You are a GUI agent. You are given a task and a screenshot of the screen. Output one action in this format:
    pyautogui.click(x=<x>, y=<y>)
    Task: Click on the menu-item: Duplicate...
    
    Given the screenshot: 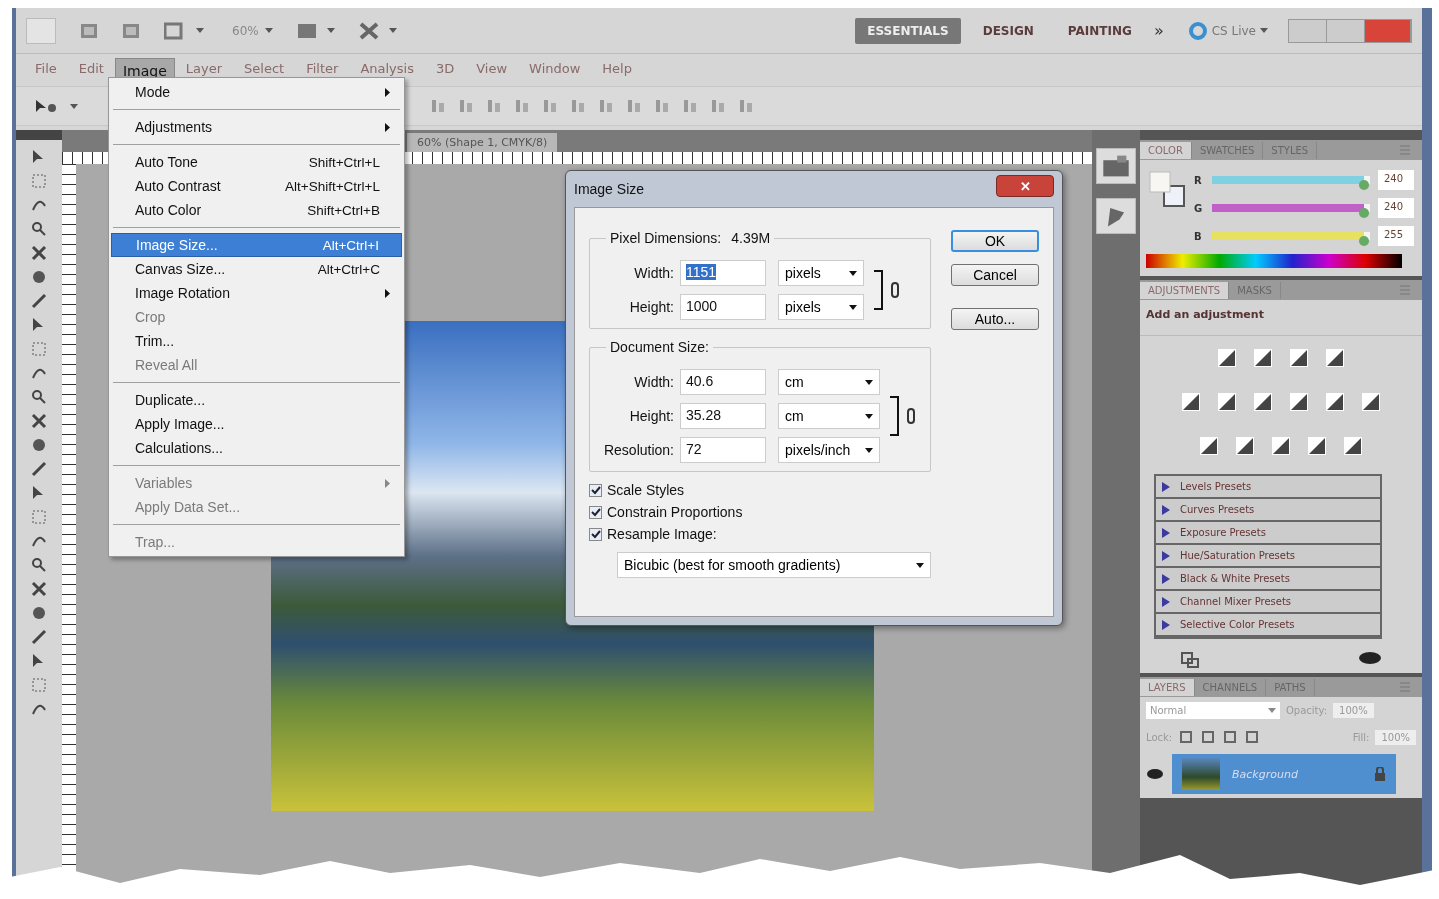 What is the action you would take?
    pyautogui.click(x=256, y=400)
    